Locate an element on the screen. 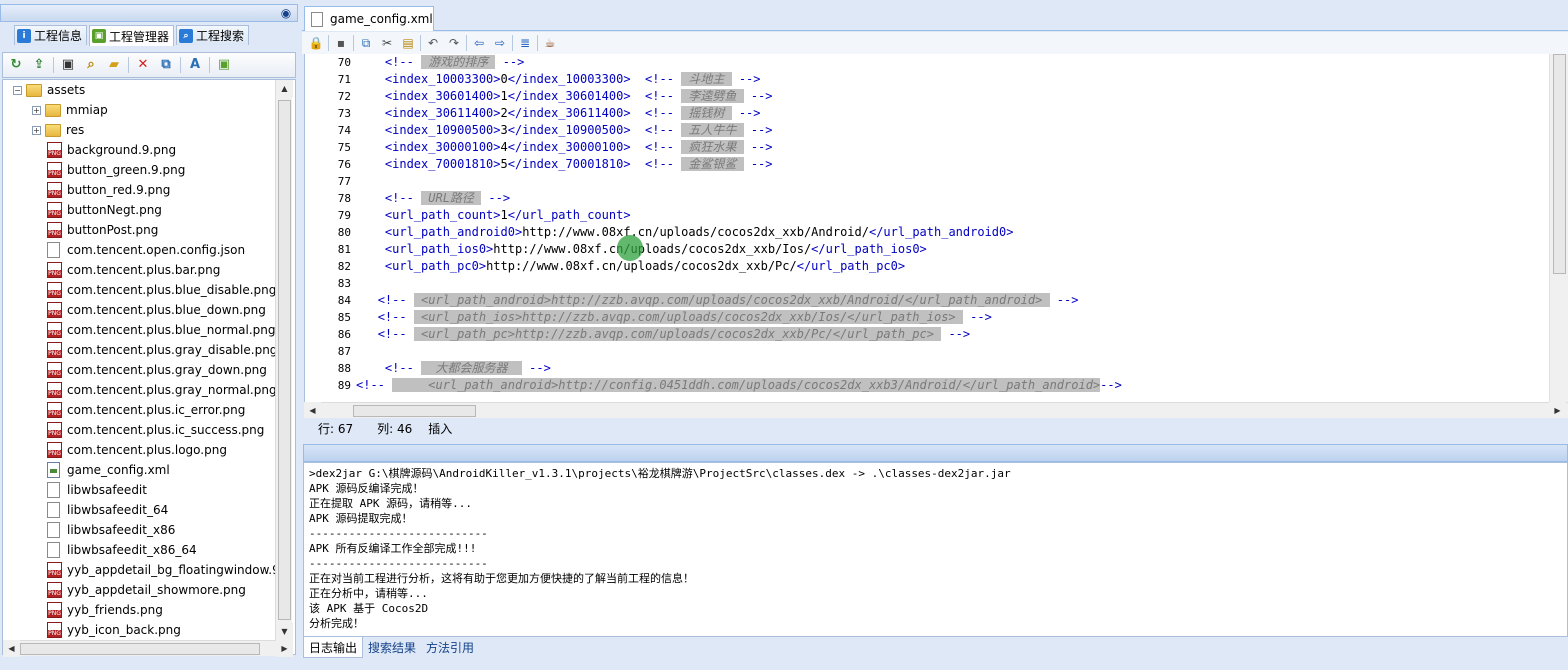 Image resolution: width=1568 pixels, height=670 pixels. window-icon: ▣ is located at coordinates (68, 65).